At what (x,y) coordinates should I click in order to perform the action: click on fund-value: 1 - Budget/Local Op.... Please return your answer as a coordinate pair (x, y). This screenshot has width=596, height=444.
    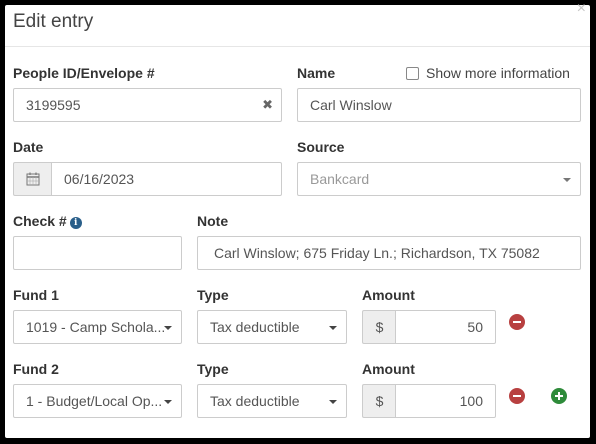
    Looking at the image, I should click on (94, 401).